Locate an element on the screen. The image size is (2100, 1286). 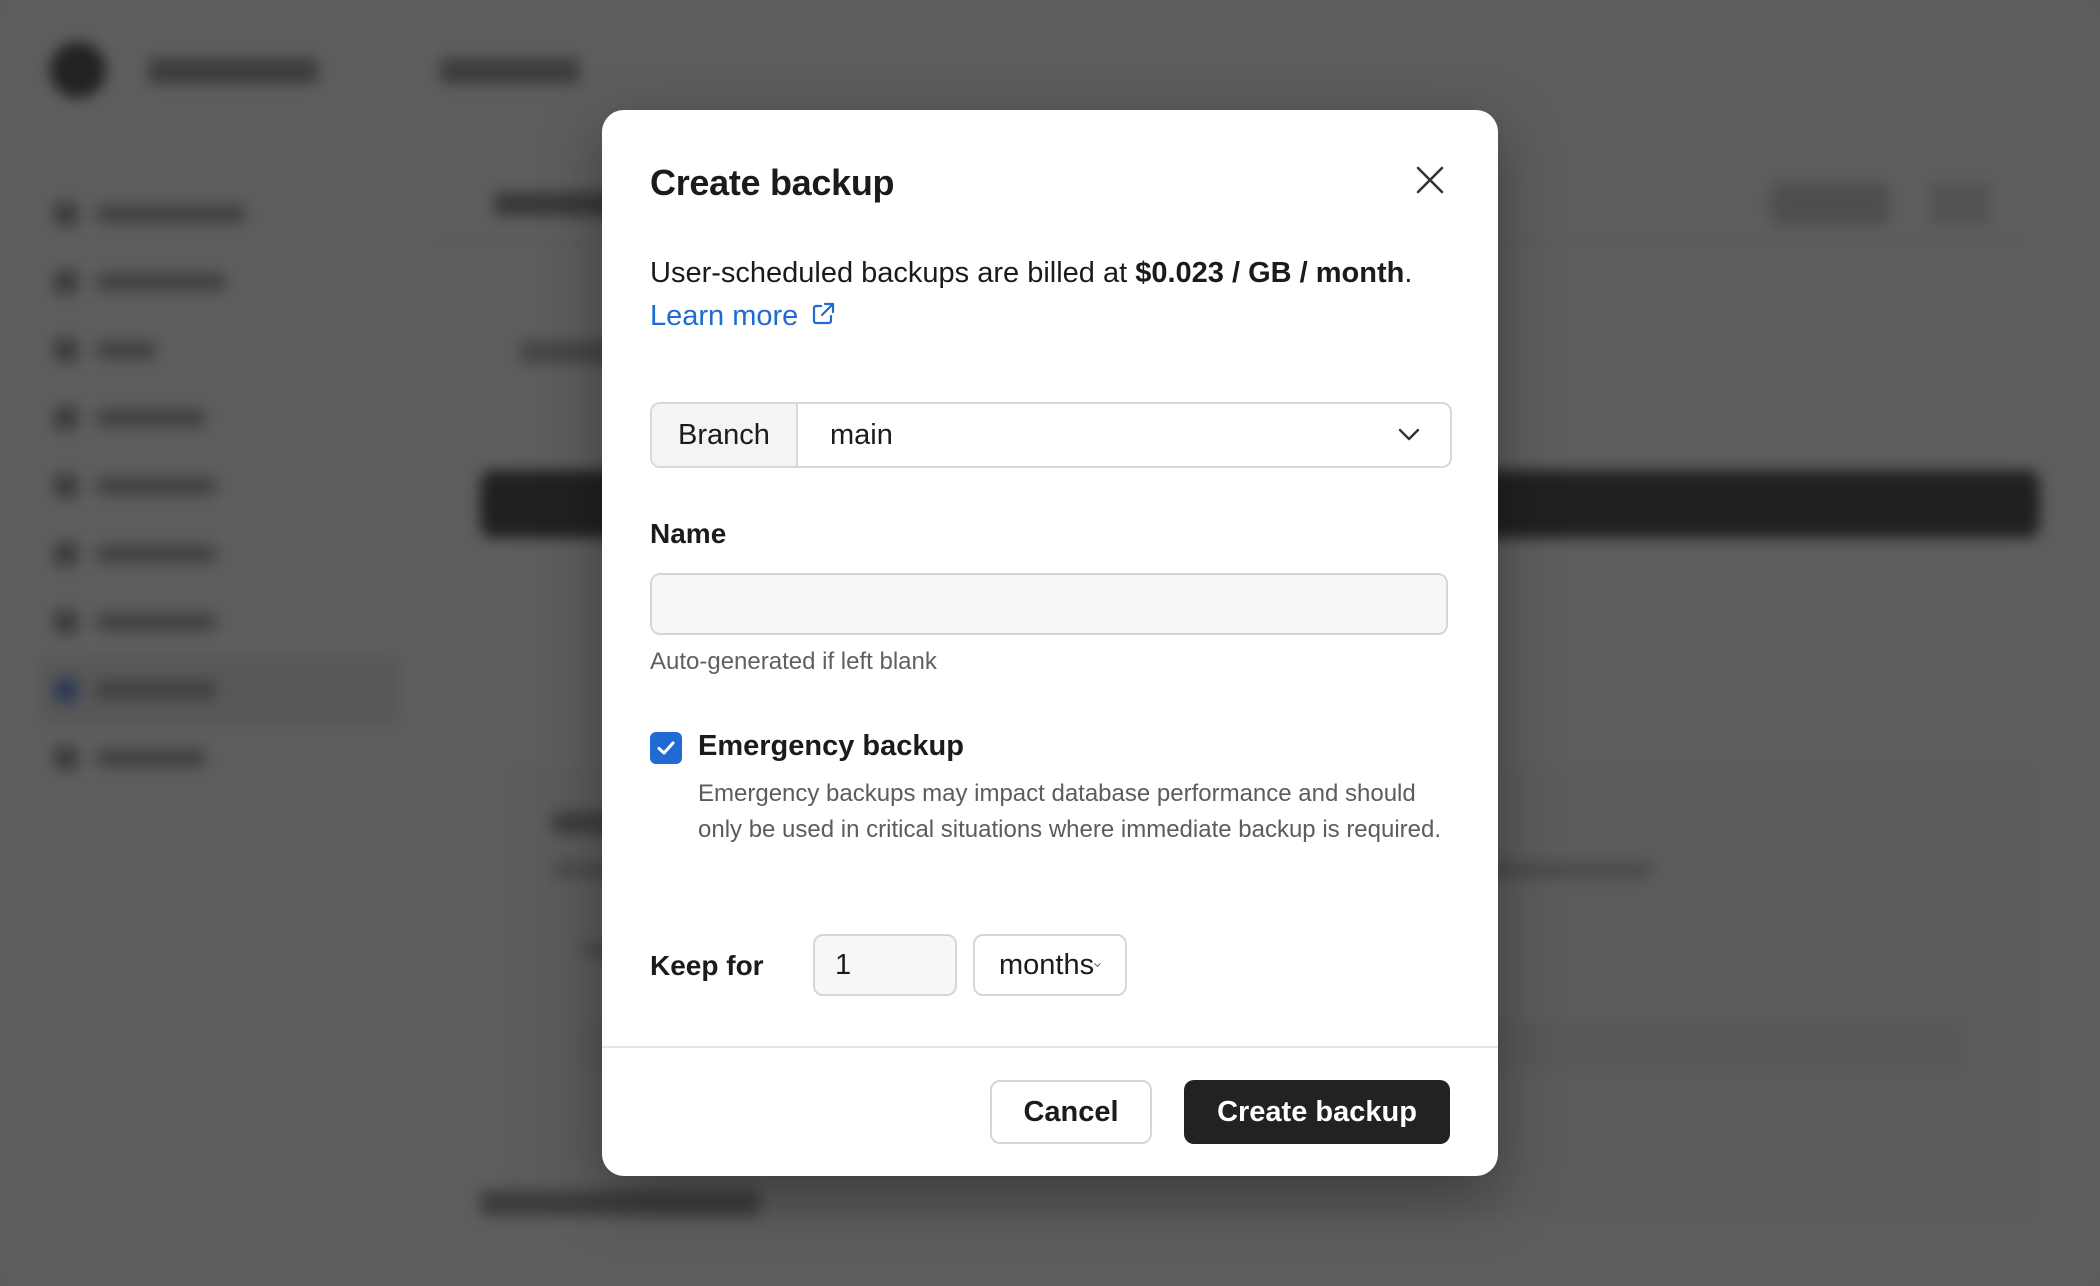
footer-divider is located at coordinates (1050, 1047).